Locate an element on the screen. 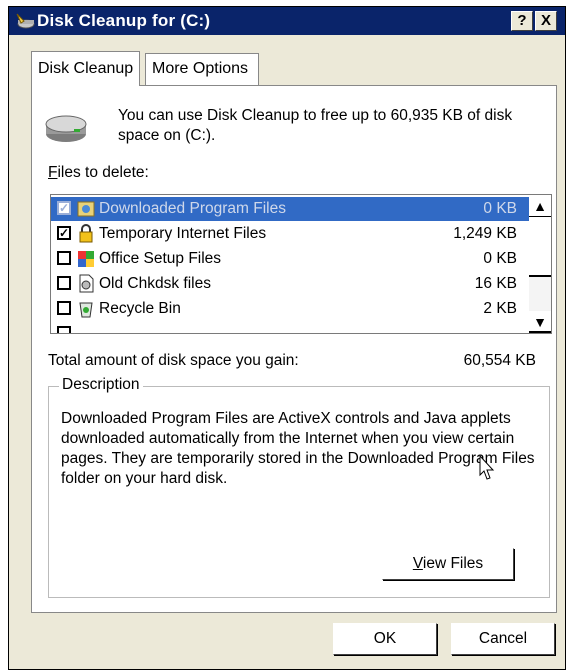  document-icon is located at coordinates (86, 283).